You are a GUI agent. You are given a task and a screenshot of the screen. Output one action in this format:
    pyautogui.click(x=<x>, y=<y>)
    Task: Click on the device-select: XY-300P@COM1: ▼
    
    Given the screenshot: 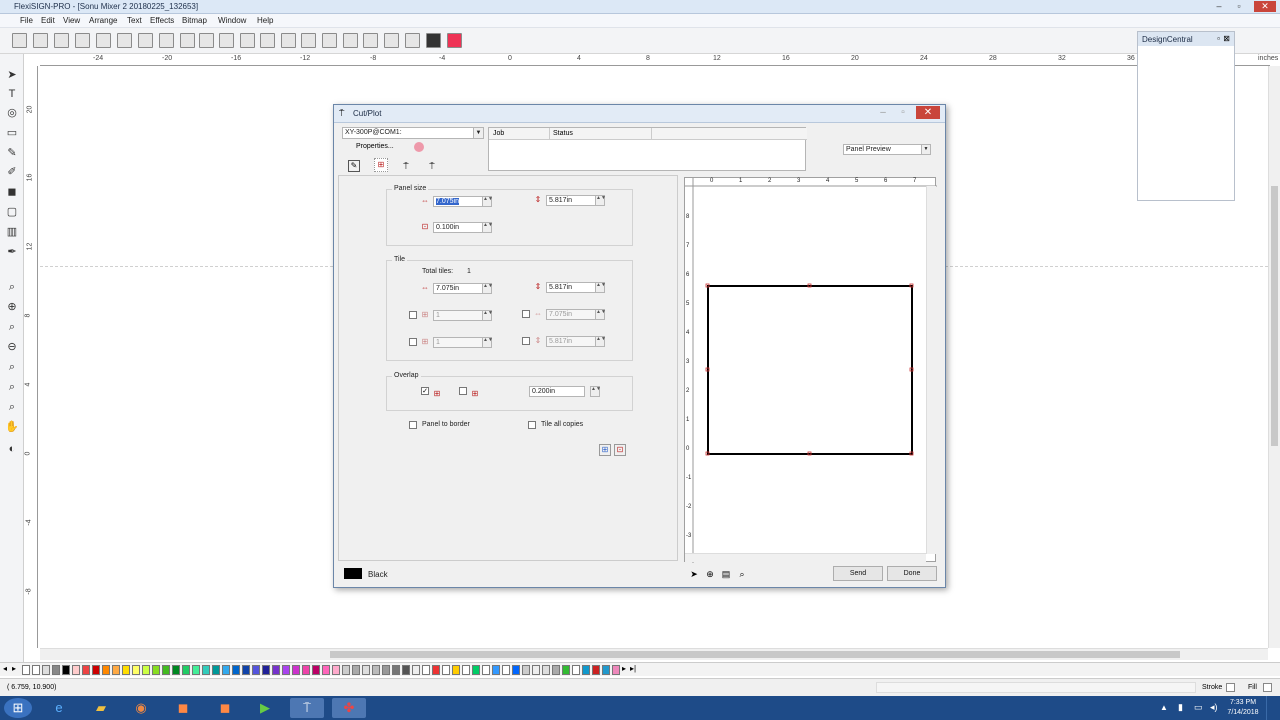 What is the action you would take?
    pyautogui.click(x=413, y=133)
    